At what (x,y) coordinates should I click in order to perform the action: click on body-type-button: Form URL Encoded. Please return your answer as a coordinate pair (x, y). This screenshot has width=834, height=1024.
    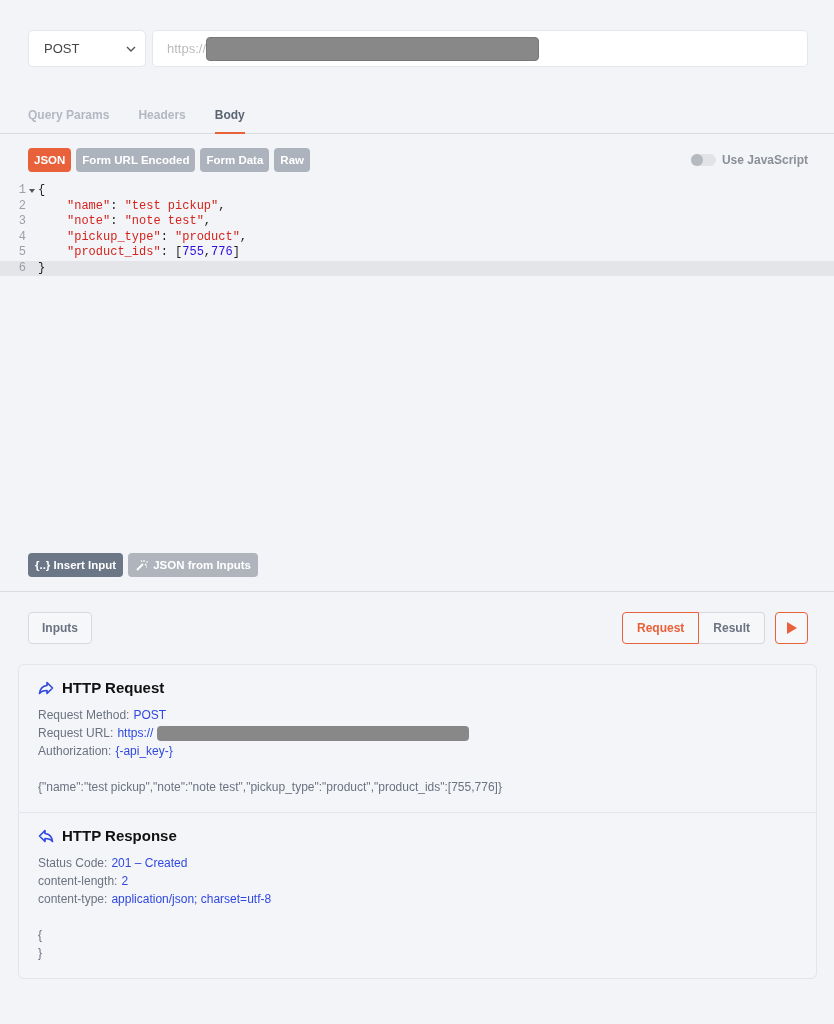
    Looking at the image, I should click on (136, 160).